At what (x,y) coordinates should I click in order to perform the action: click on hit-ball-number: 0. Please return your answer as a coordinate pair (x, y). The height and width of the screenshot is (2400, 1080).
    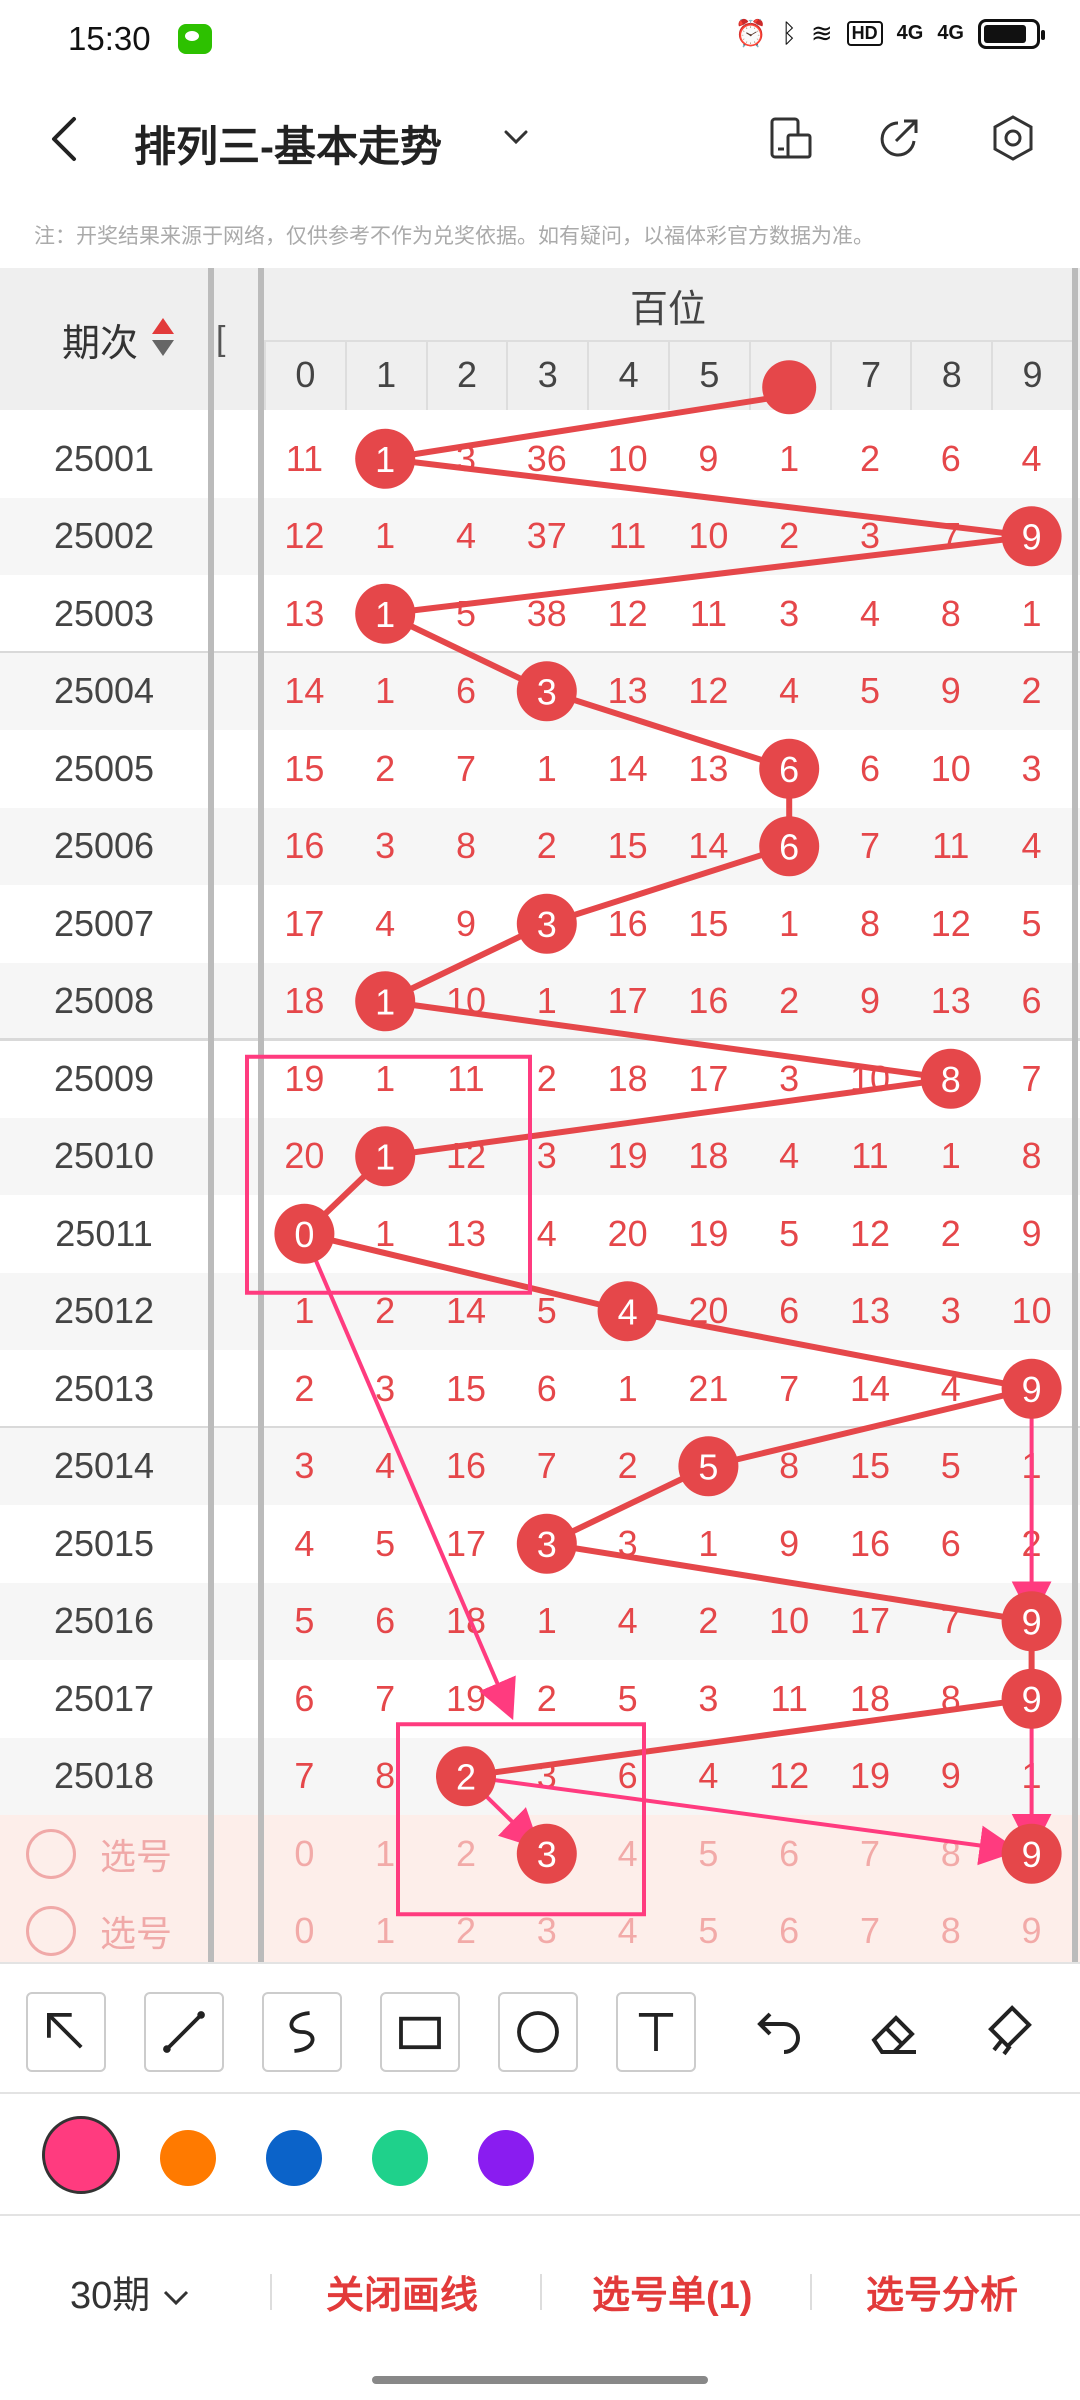
    Looking at the image, I should click on (304, 1234).